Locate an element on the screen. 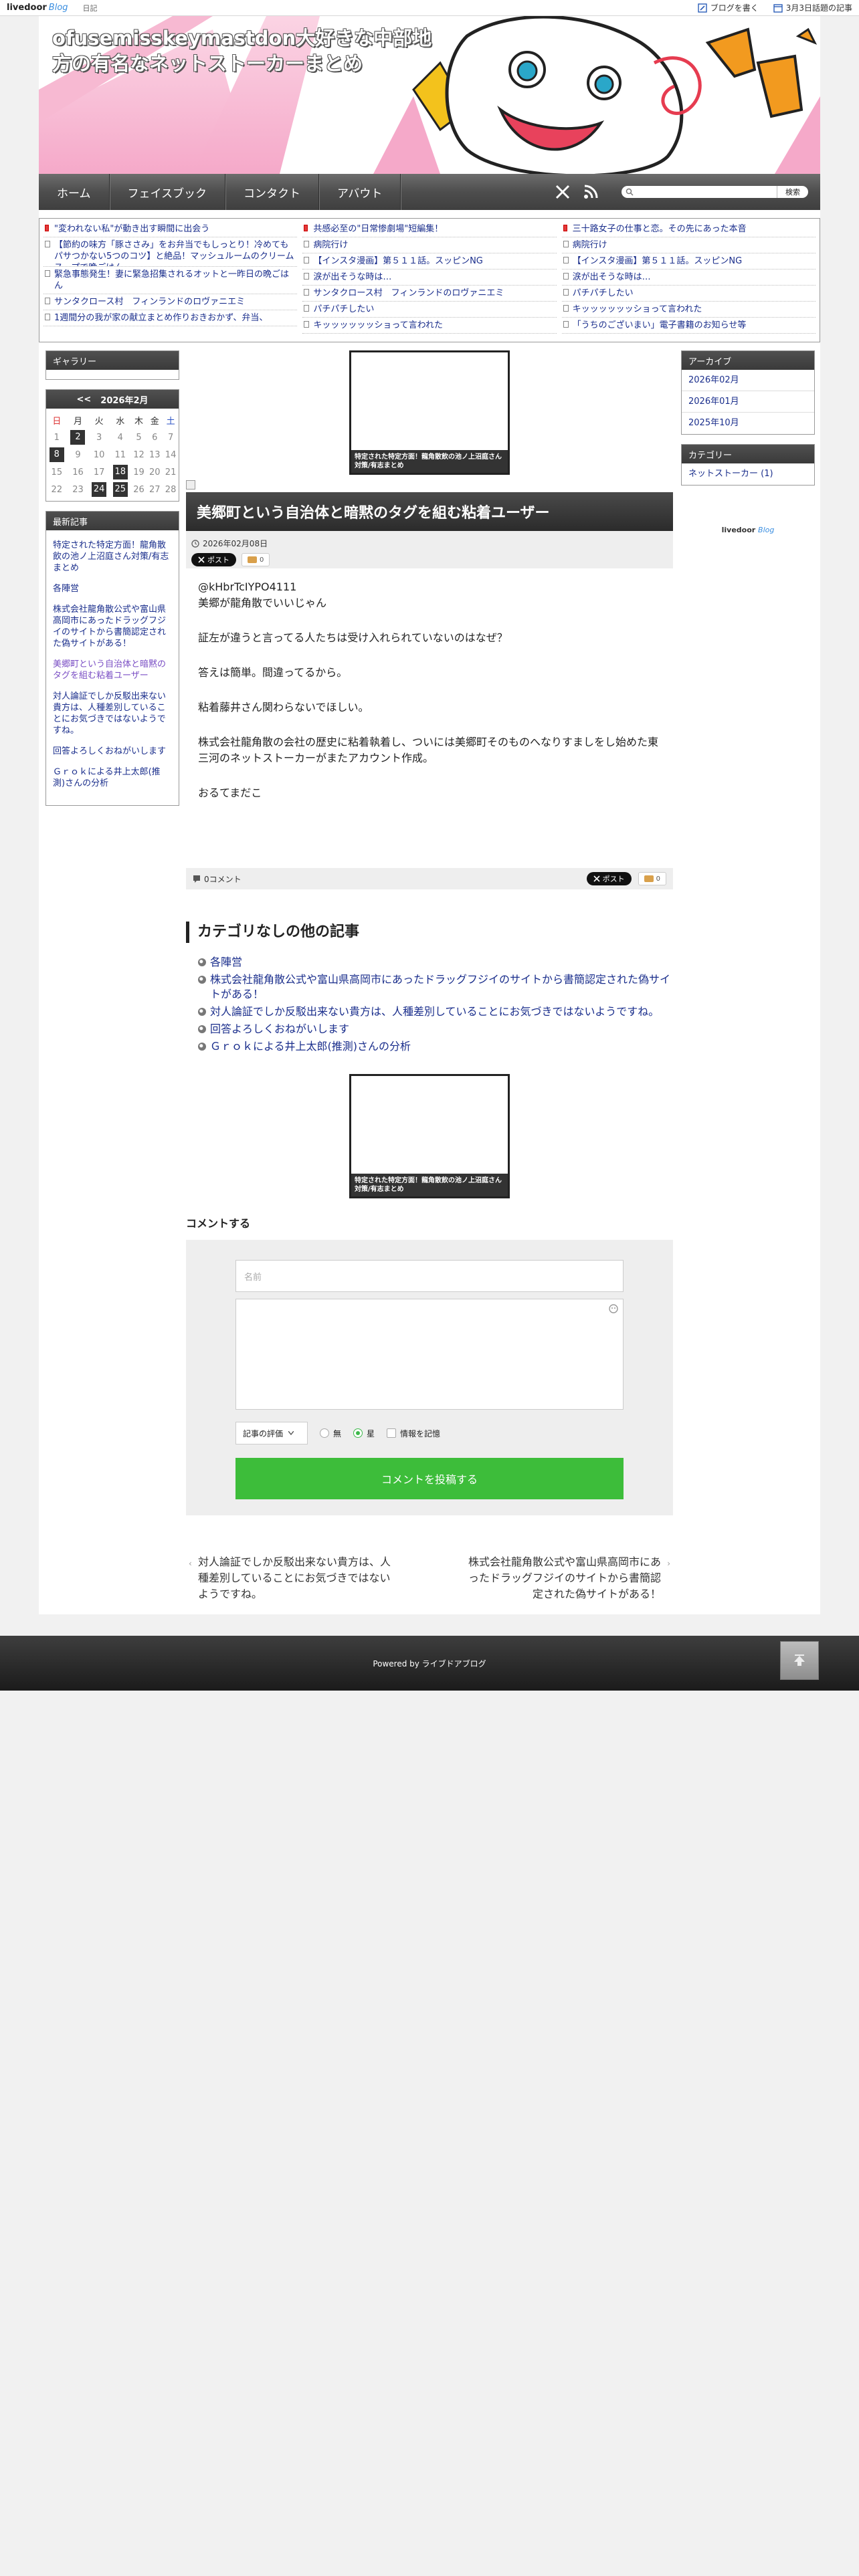  diary-link: 日記 is located at coordinates (90, 8).